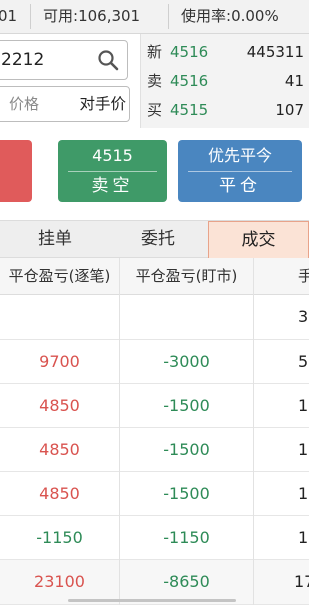 Image resolution: width=320 pixels, height=605 pixels. What do you see at coordinates (225, 52) in the screenshot?
I see `quote-row-last: 新 4516 445311` at bounding box center [225, 52].